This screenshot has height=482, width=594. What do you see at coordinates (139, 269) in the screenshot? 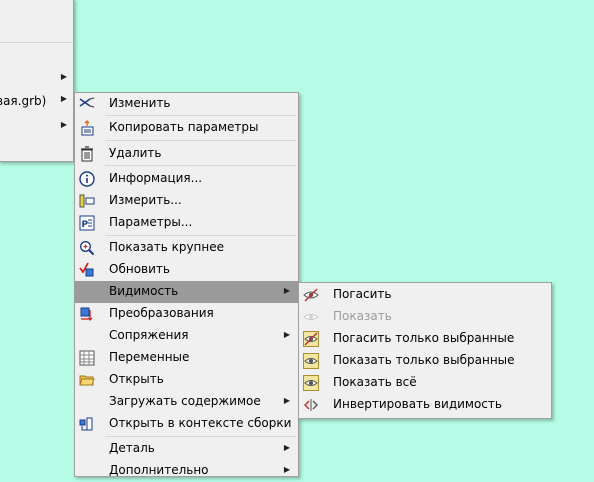
I see `menu-item-label: Обновить` at bounding box center [139, 269].